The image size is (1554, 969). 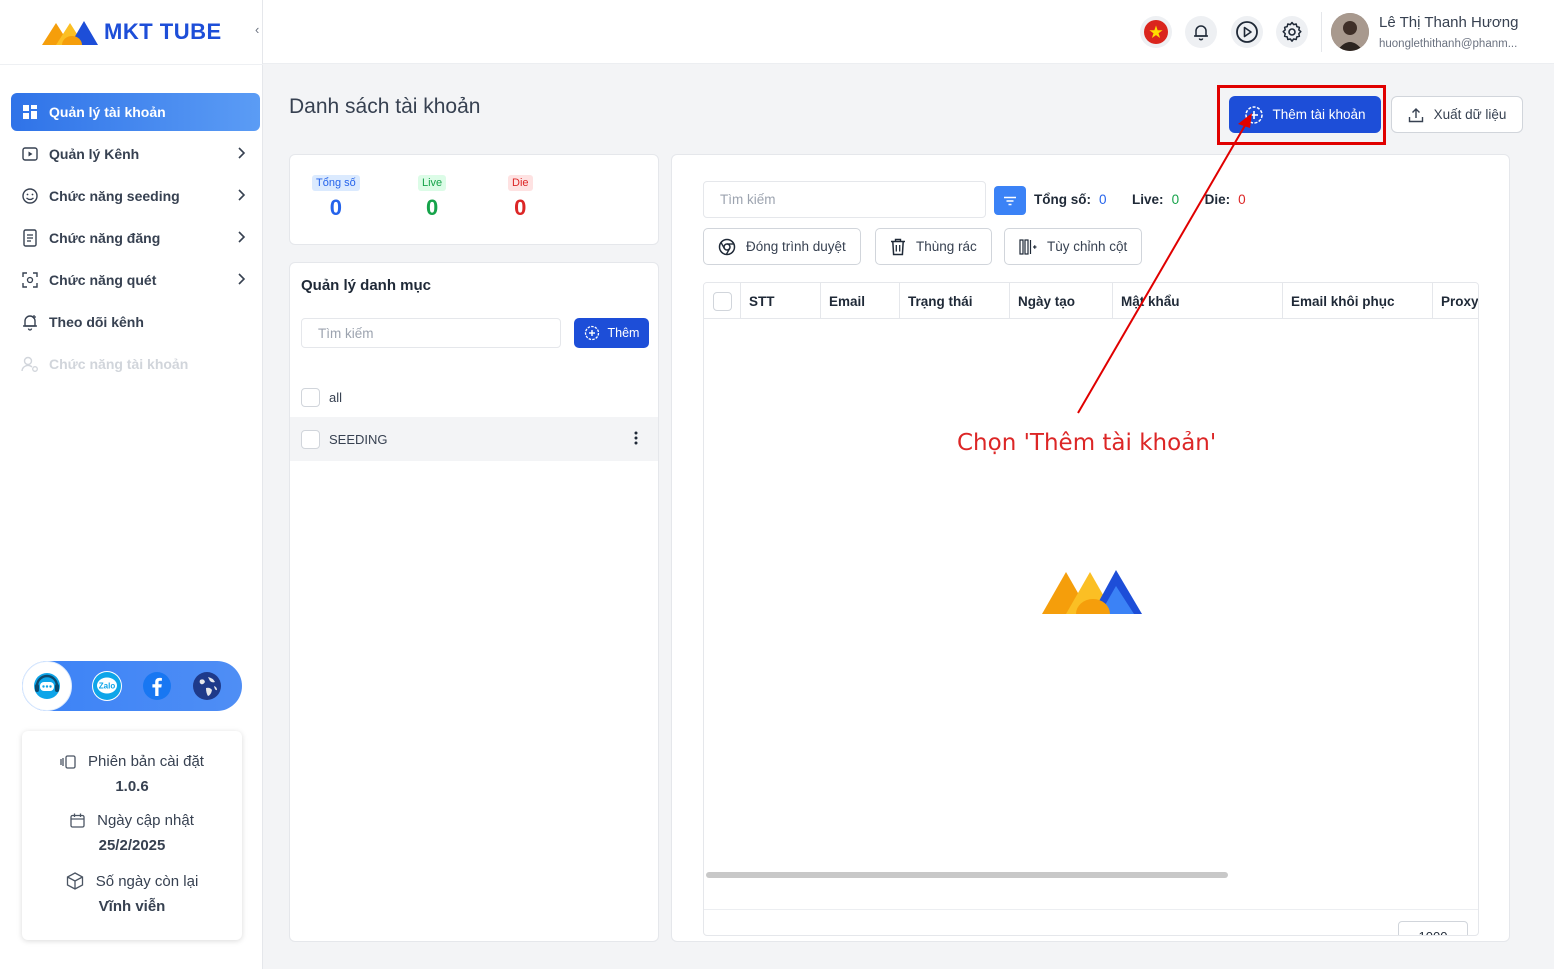 I want to click on avatar, so click(x=1350, y=32).